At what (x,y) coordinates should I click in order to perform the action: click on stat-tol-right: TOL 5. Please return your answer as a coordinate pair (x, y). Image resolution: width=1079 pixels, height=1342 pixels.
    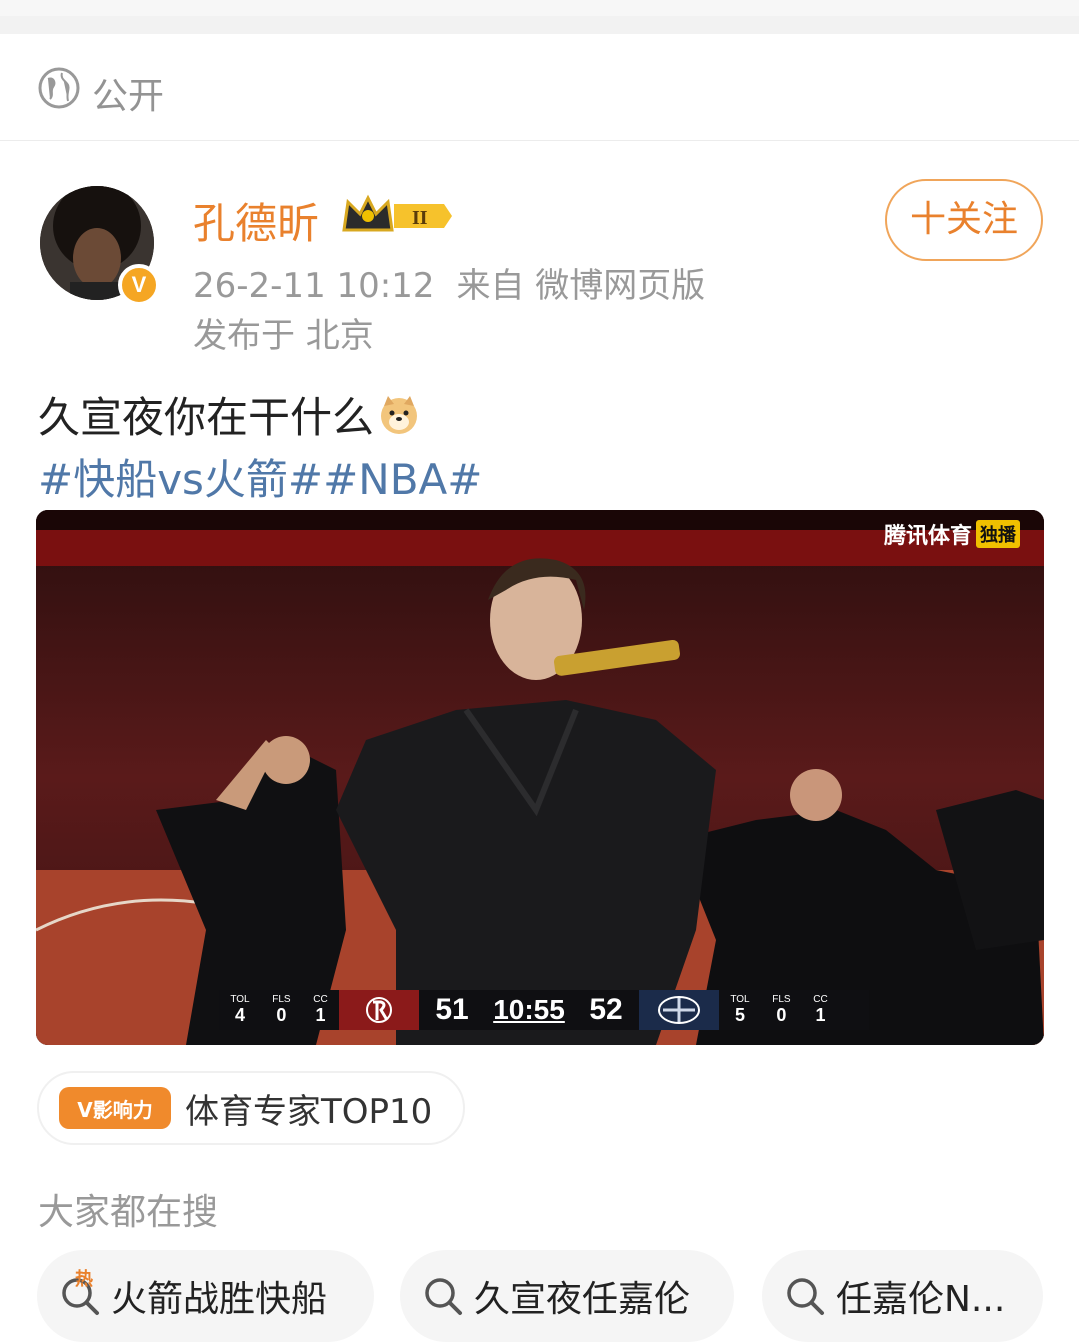
    Looking at the image, I should click on (739, 1010).